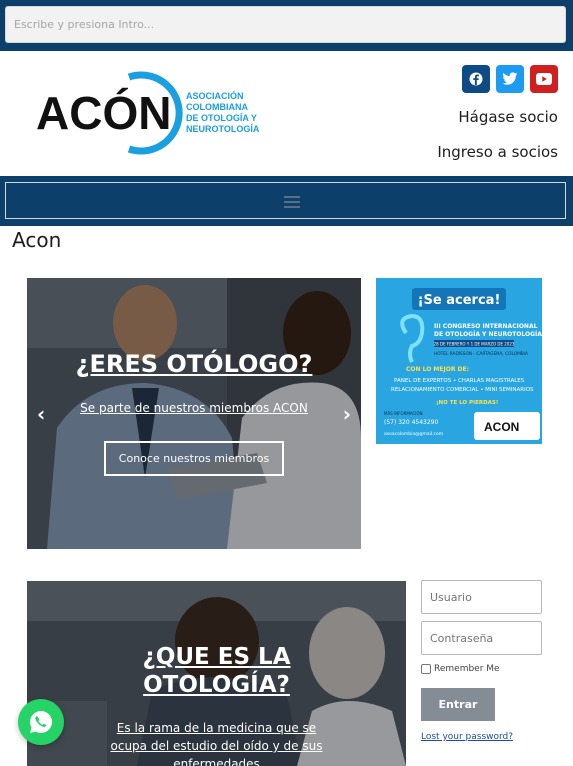 This screenshot has width=573, height=766. What do you see at coordinates (481, 638) in the screenshot?
I see `password-input` at bounding box center [481, 638].